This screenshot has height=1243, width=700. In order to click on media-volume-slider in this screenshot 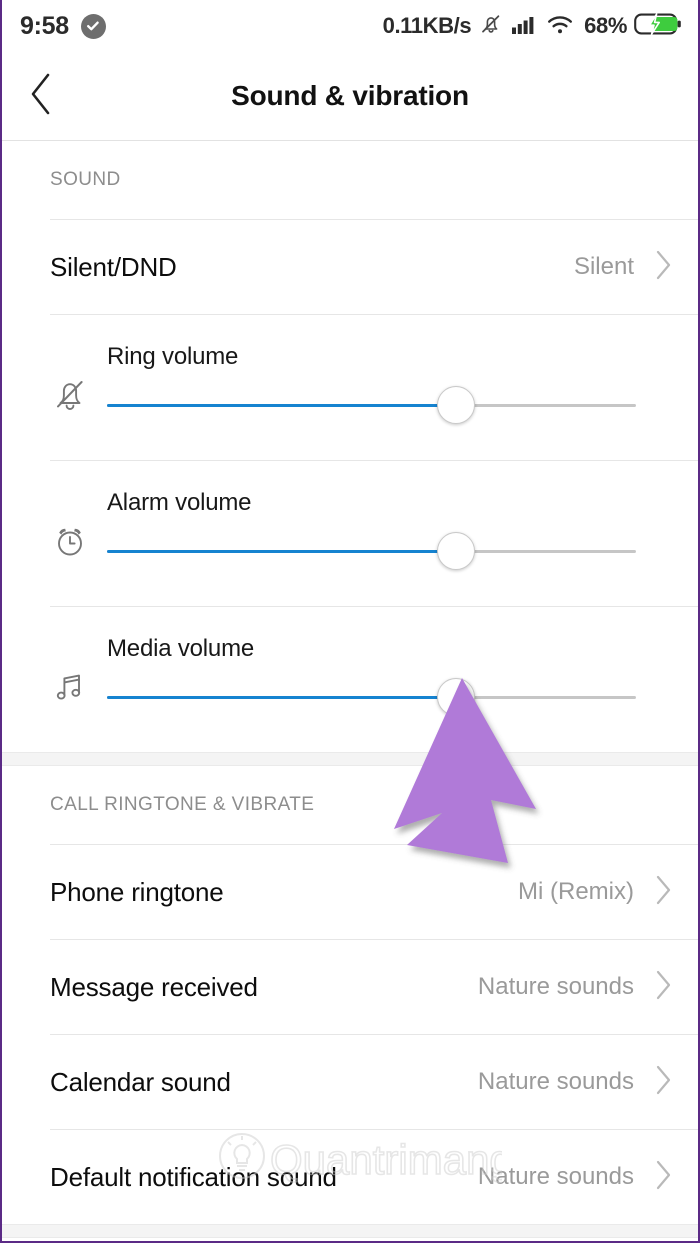, I will do `click(371, 697)`.